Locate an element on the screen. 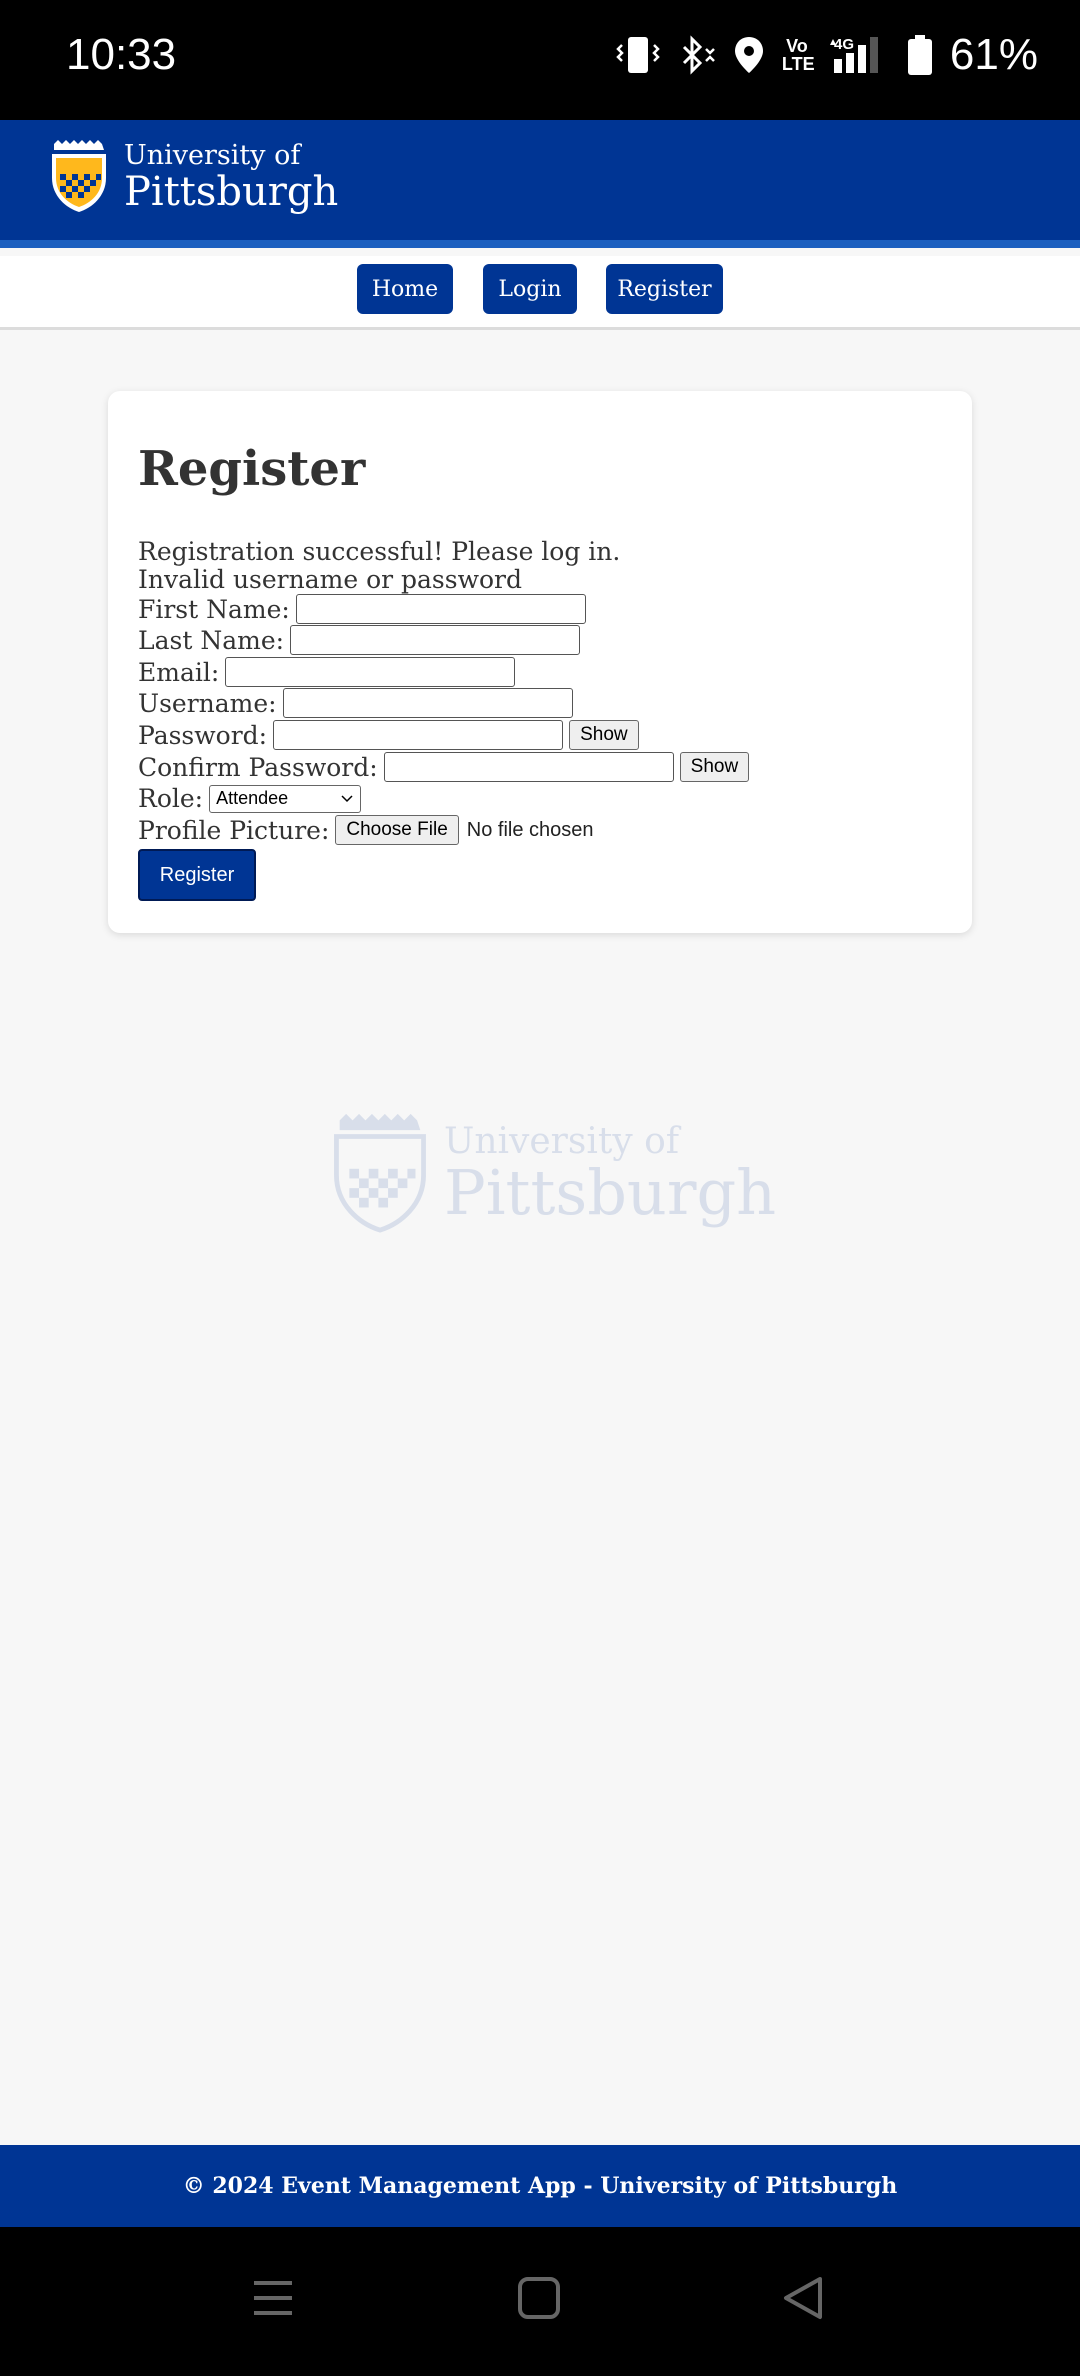 The width and height of the screenshot is (1080, 2376). username-label: Username: is located at coordinates (207, 703).